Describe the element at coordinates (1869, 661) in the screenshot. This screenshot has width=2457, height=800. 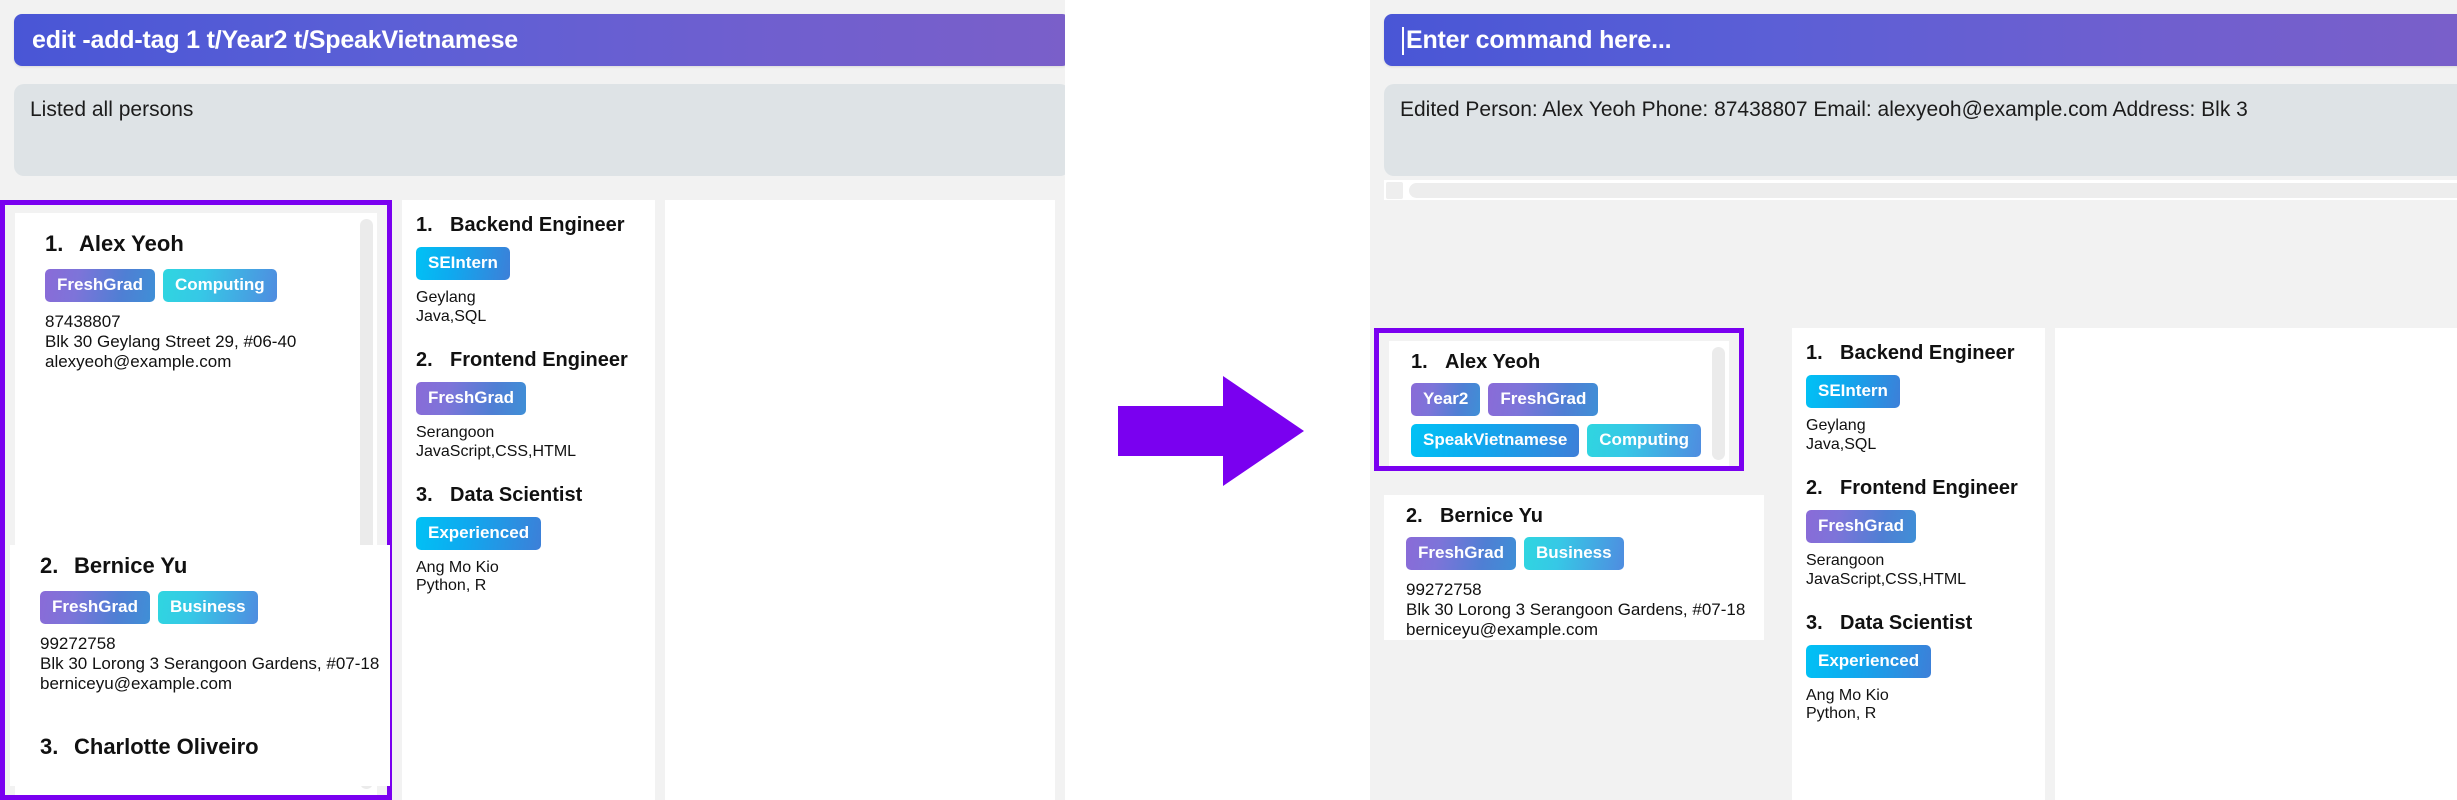
I see `job-tag: Experienced` at that location.